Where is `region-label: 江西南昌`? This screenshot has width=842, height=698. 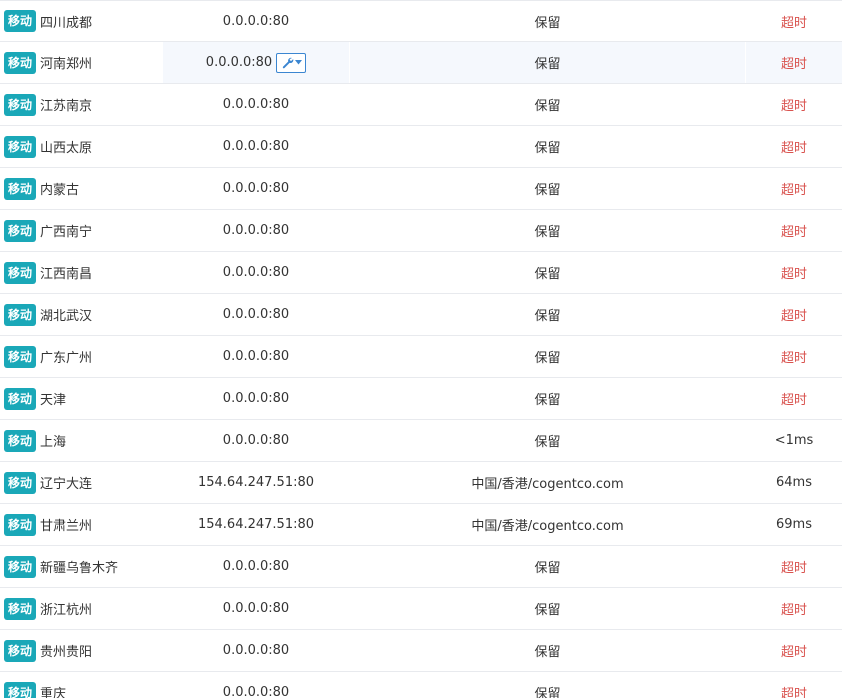
region-label: 江西南昌 is located at coordinates (66, 274).